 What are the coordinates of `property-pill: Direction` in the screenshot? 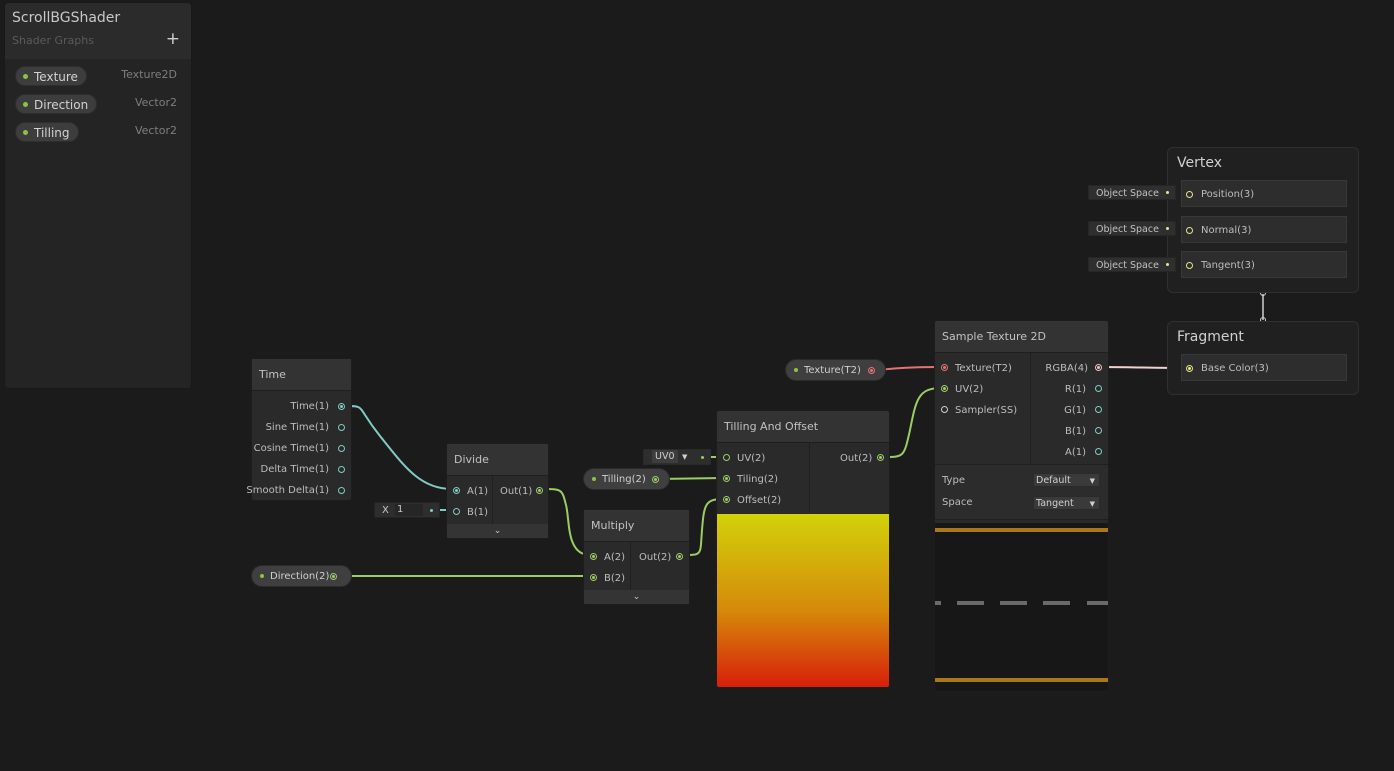 It's located at (56, 104).